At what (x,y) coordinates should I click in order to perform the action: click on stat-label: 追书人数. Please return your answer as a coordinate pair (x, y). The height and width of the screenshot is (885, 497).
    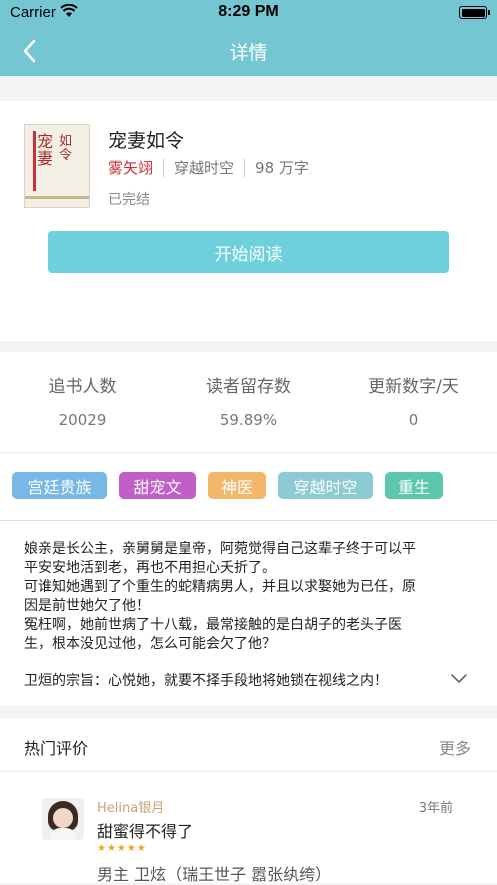
    Looking at the image, I should click on (82, 387).